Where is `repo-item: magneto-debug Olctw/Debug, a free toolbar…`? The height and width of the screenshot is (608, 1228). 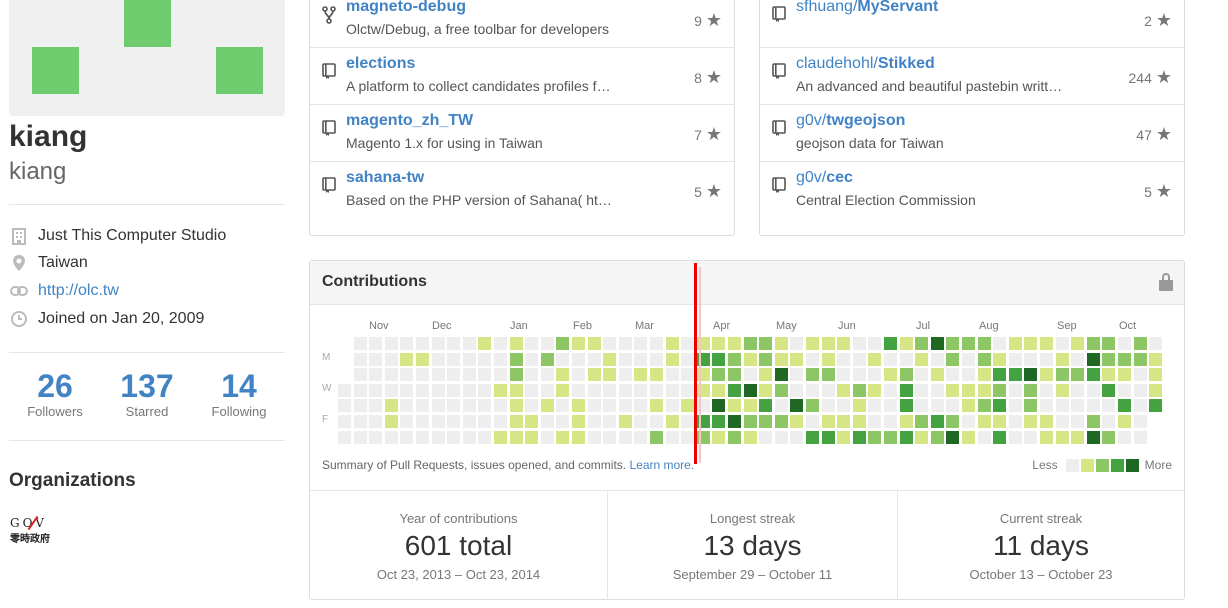
repo-item: magneto-debug Olctw/Debug, a free toolbar… is located at coordinates (522, 24).